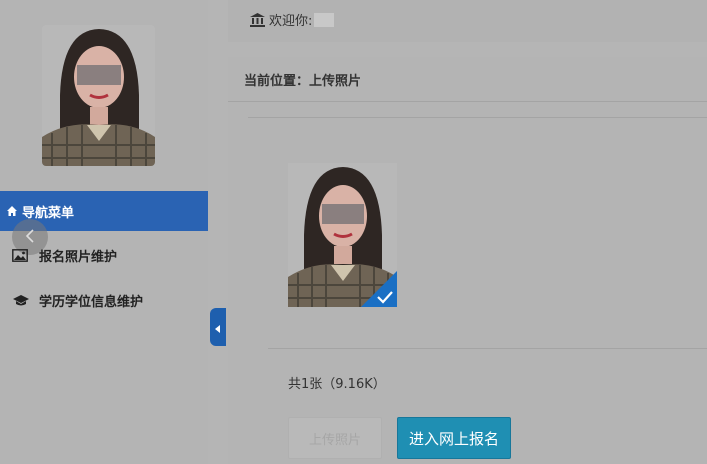 This screenshot has width=707, height=464. I want to click on caret-left-icon, so click(218, 327).